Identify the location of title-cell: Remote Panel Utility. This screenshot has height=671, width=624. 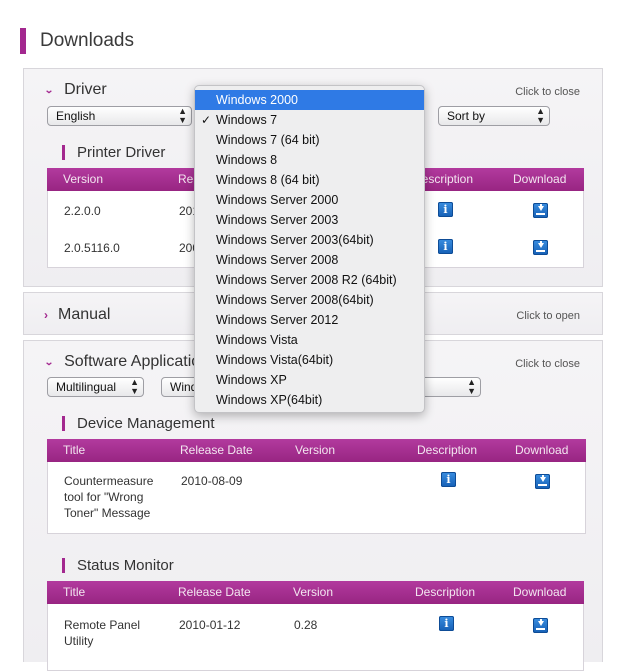
(102, 633).